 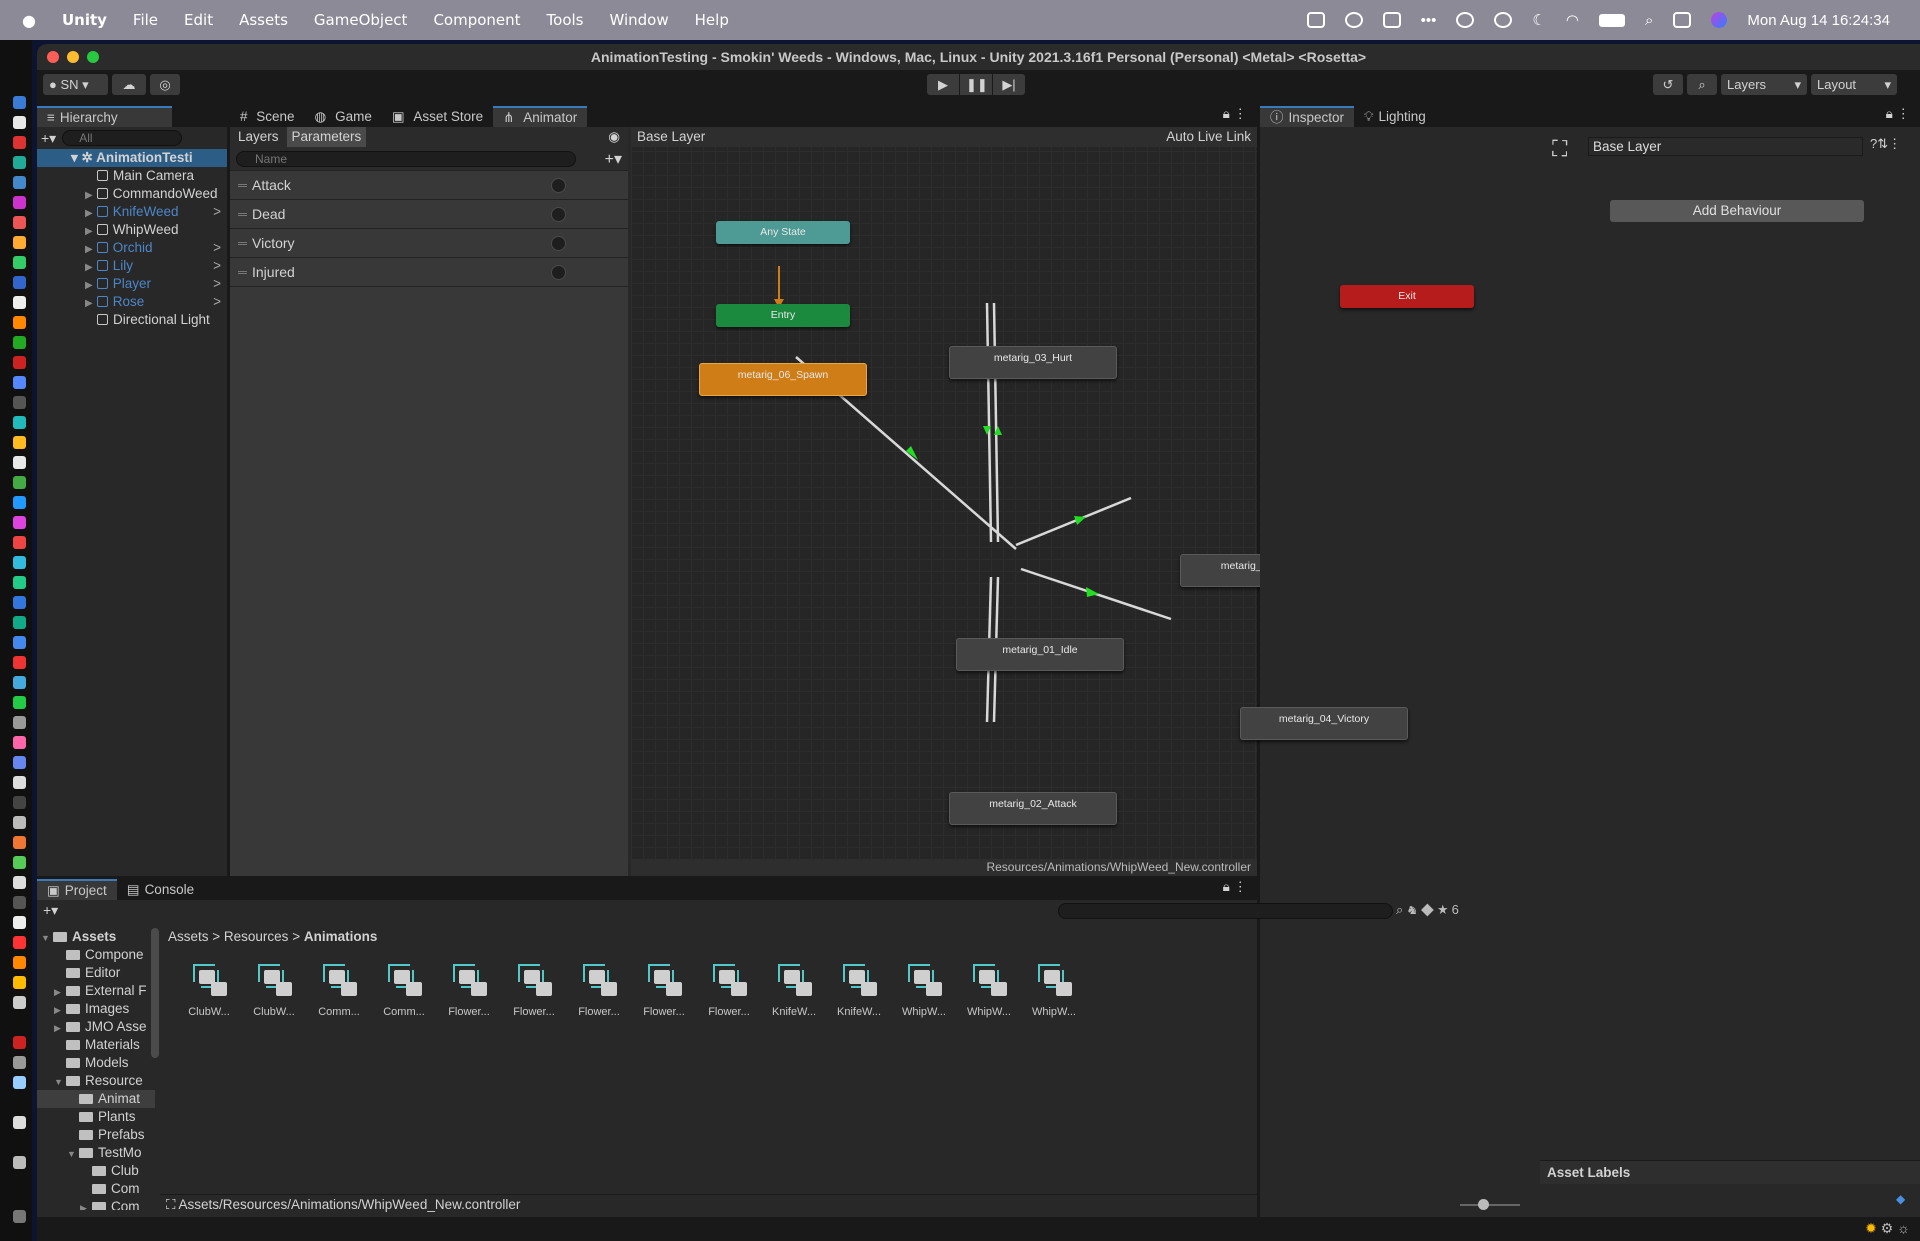 I want to click on scene-root-row: ▾ ✲ AnimationTesti, so click(x=132, y=158).